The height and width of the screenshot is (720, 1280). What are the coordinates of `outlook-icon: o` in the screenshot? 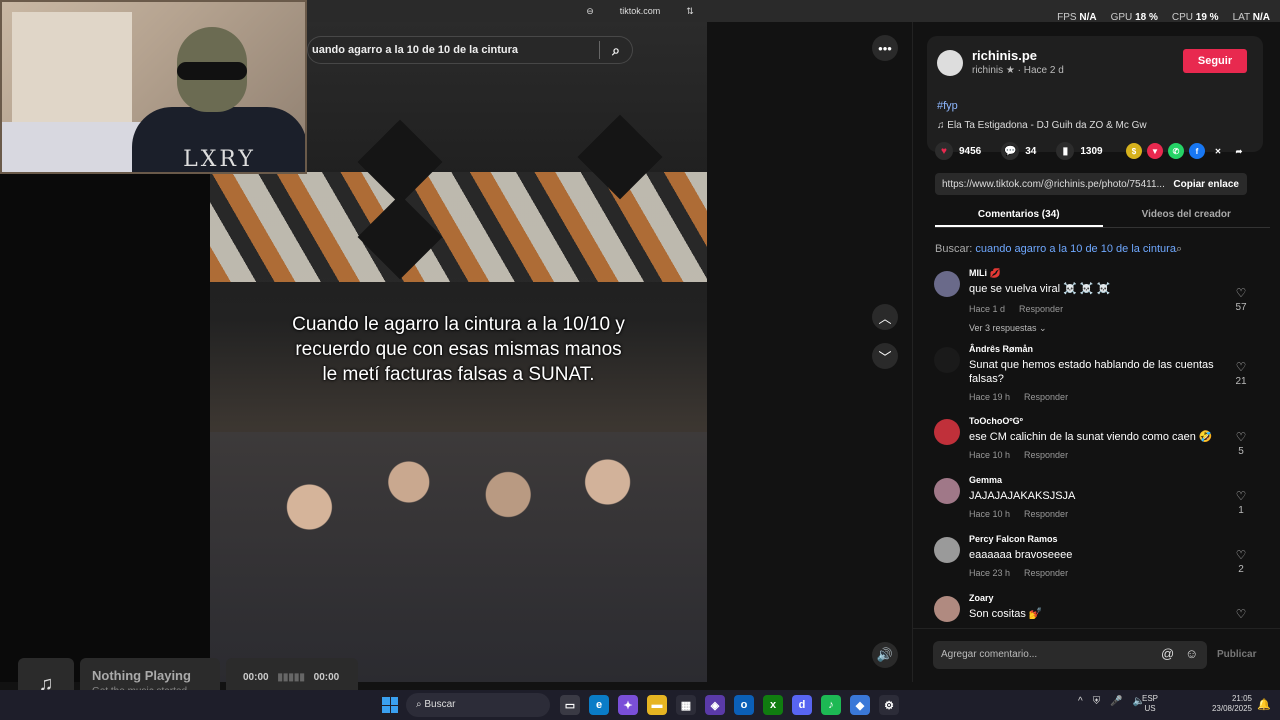 It's located at (744, 705).